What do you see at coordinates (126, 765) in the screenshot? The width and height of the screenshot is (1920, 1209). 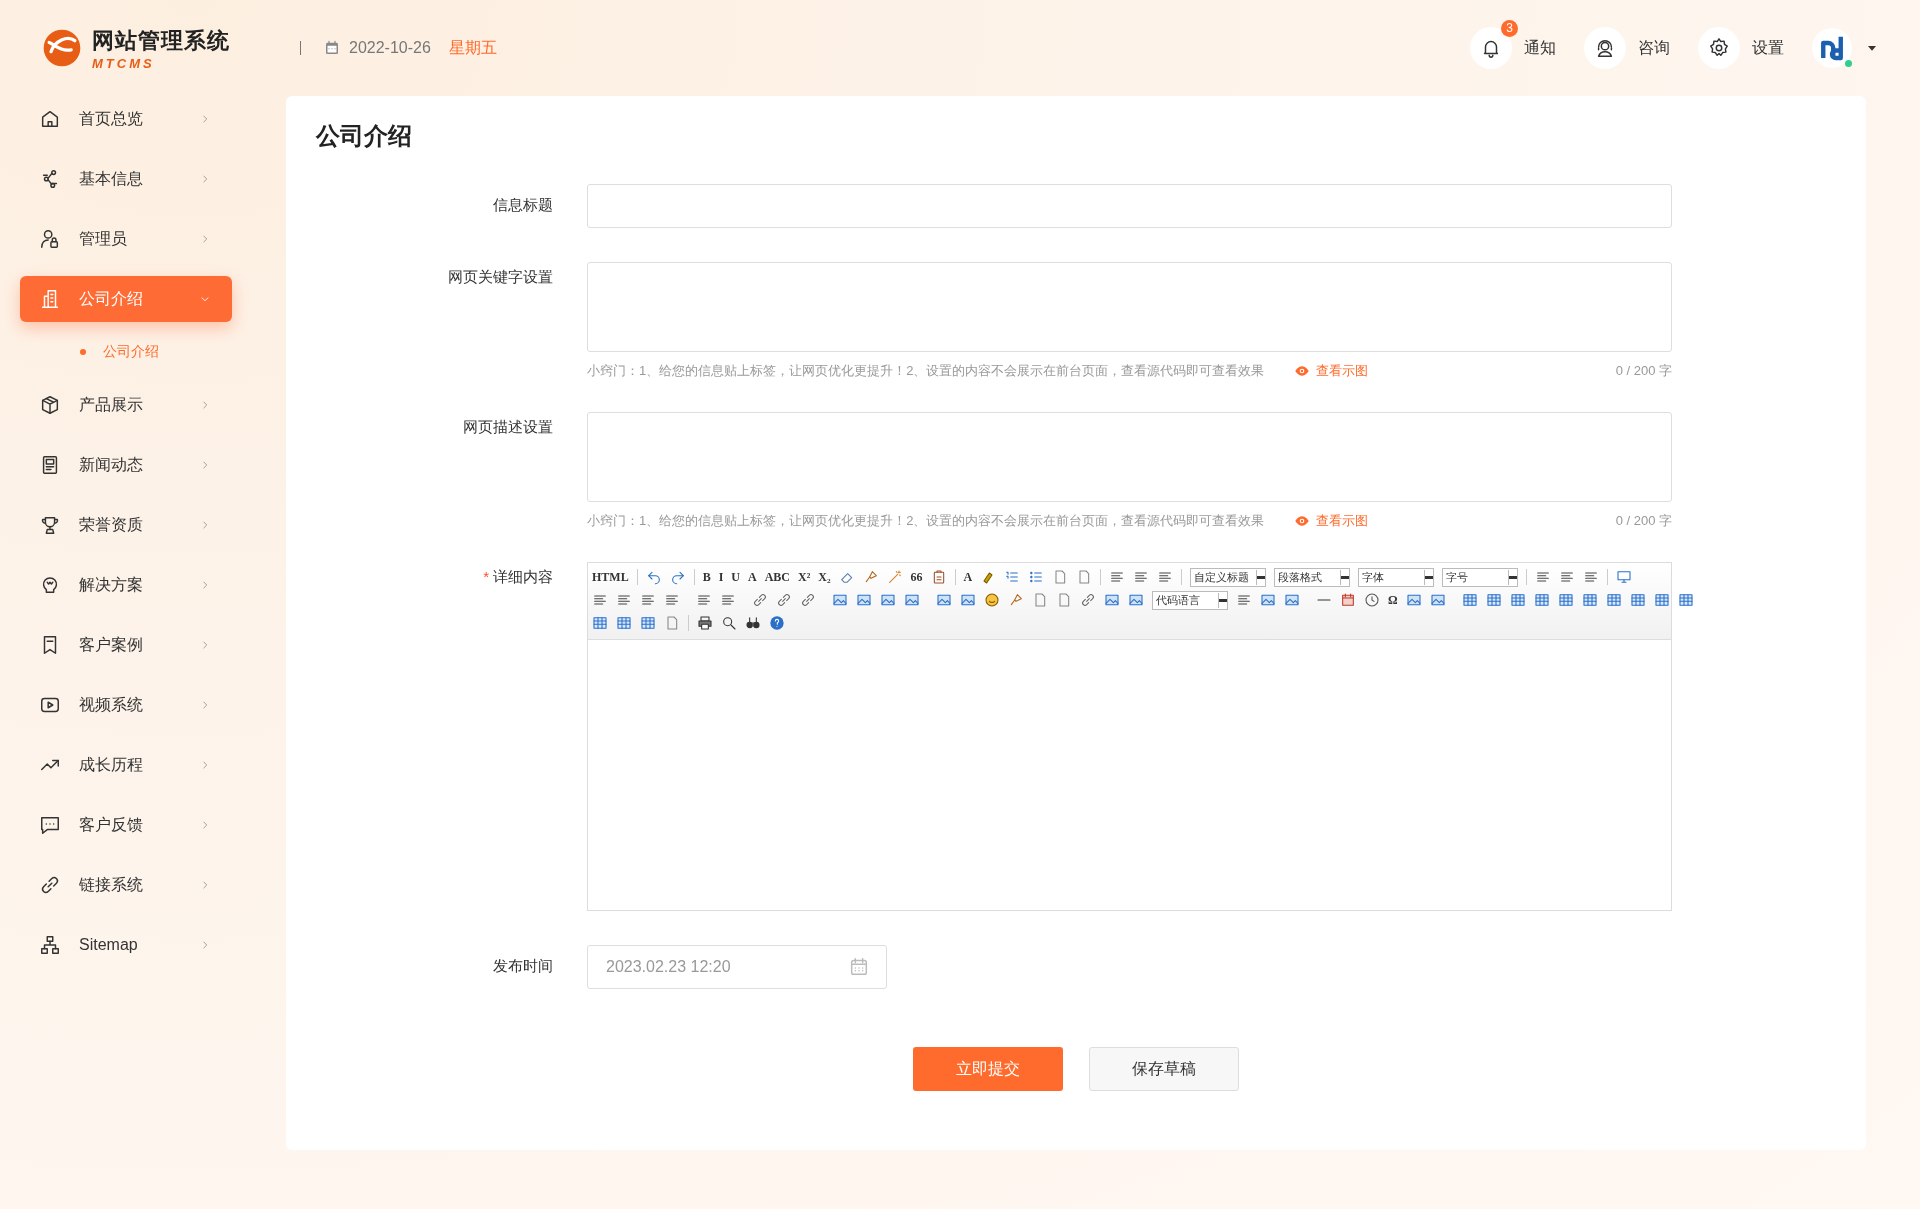 I see `sidebar-item: 成长历程` at bounding box center [126, 765].